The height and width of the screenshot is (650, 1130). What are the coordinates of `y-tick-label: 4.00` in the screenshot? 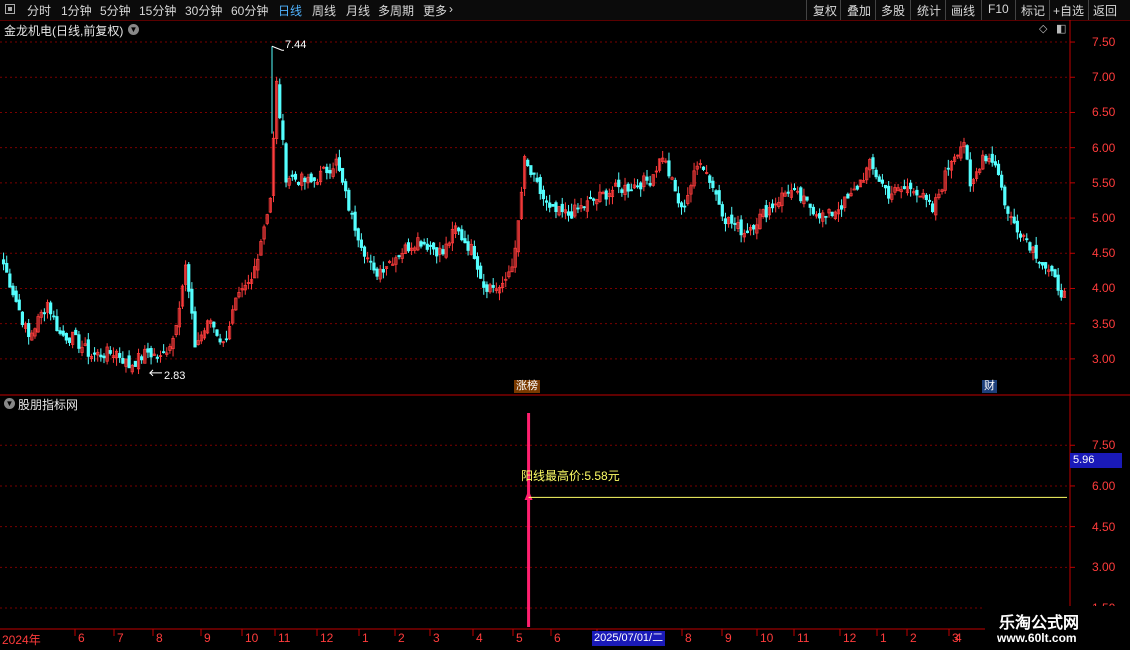 It's located at (1104, 288).